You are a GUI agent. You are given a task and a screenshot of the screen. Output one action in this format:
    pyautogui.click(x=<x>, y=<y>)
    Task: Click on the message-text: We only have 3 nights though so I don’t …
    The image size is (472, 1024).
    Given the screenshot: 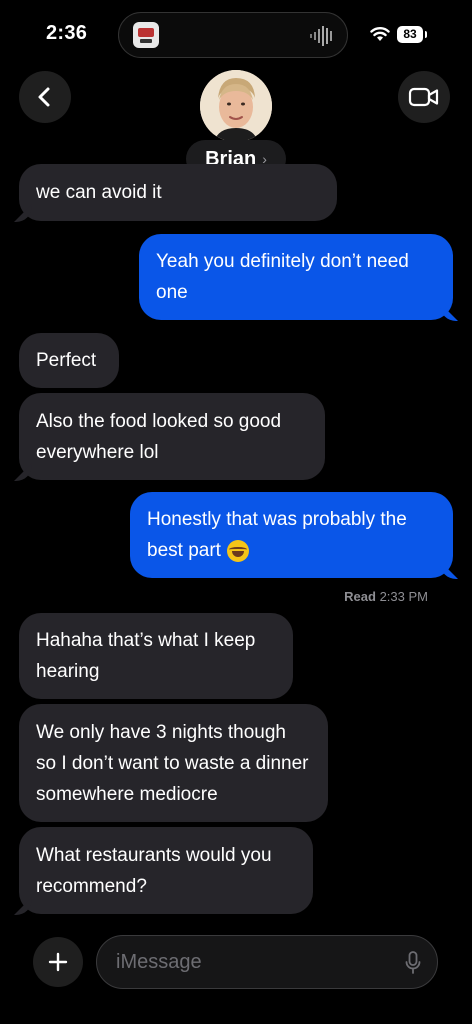 What is the action you would take?
    pyautogui.click(x=172, y=763)
    